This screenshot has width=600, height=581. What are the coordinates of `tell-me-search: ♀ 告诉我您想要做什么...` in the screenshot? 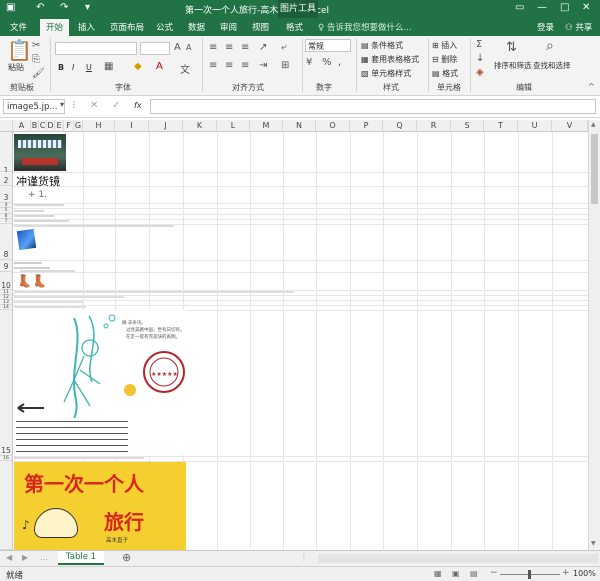 It's located at (365, 27).